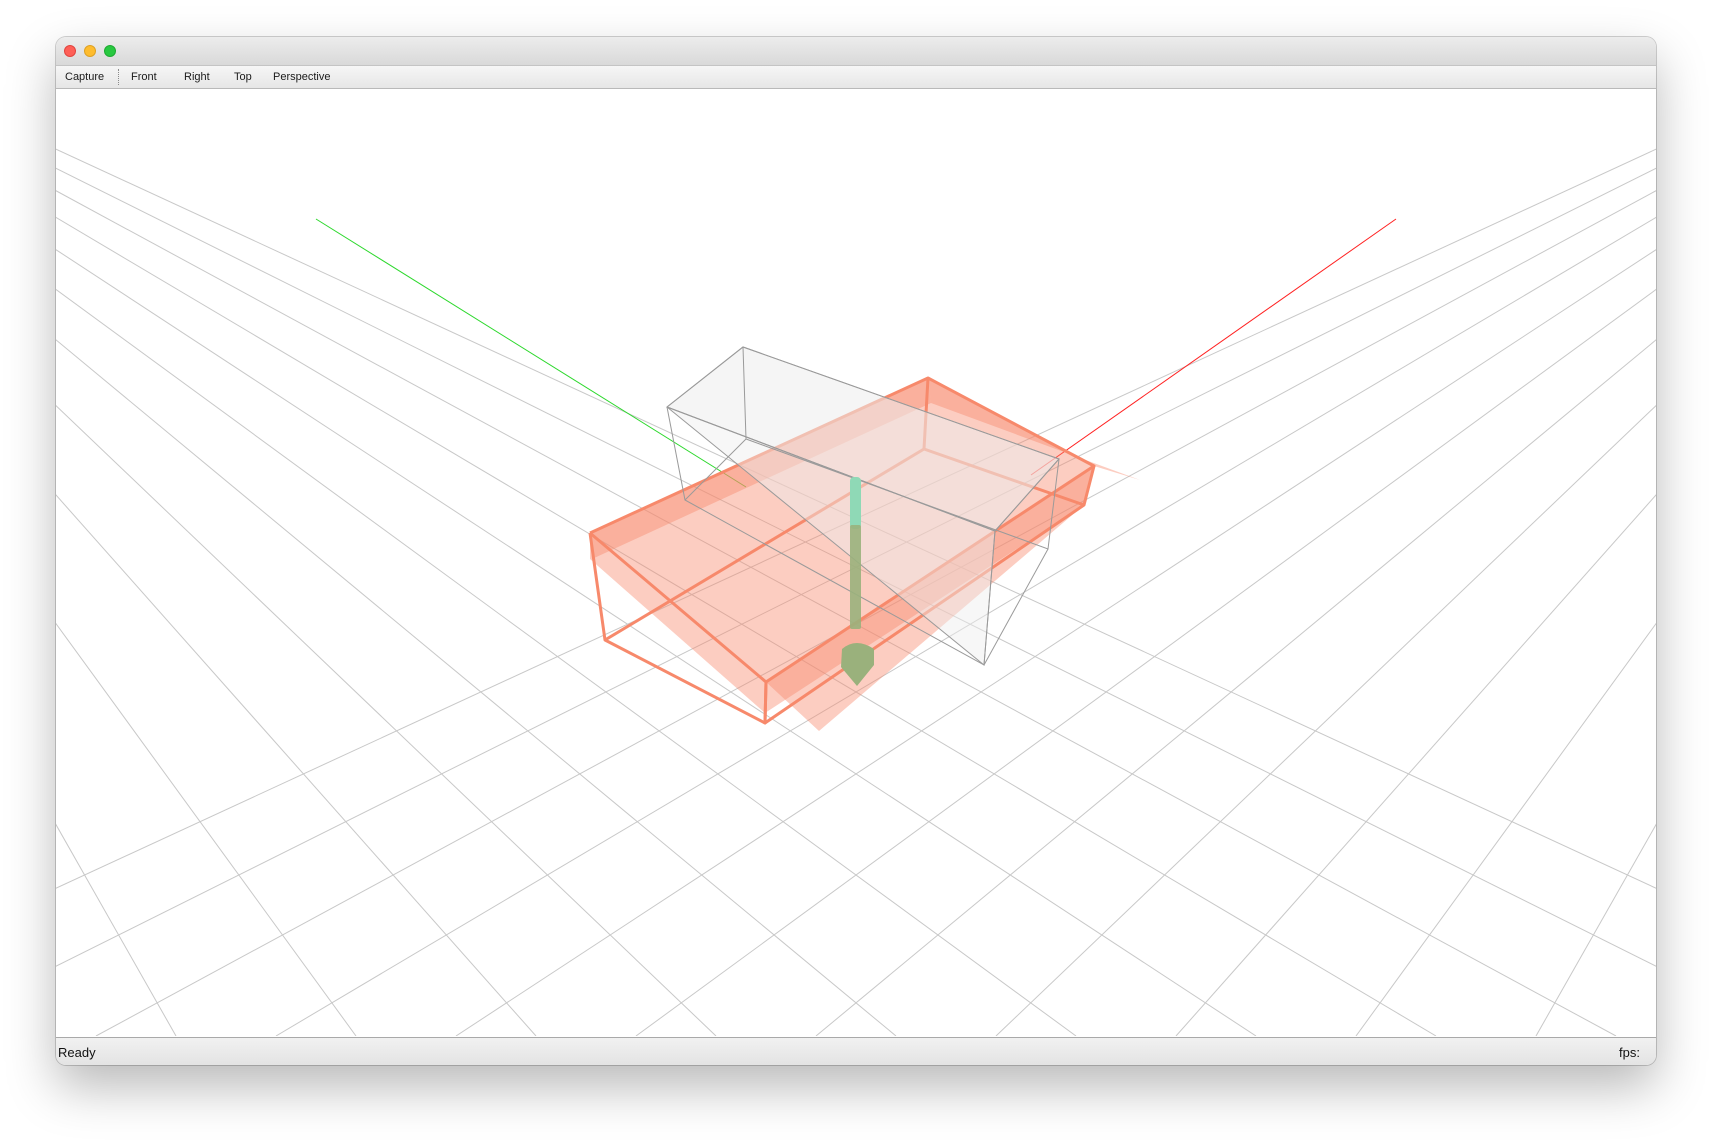  What do you see at coordinates (197, 77) in the screenshot?
I see `right-view-button: Right` at bounding box center [197, 77].